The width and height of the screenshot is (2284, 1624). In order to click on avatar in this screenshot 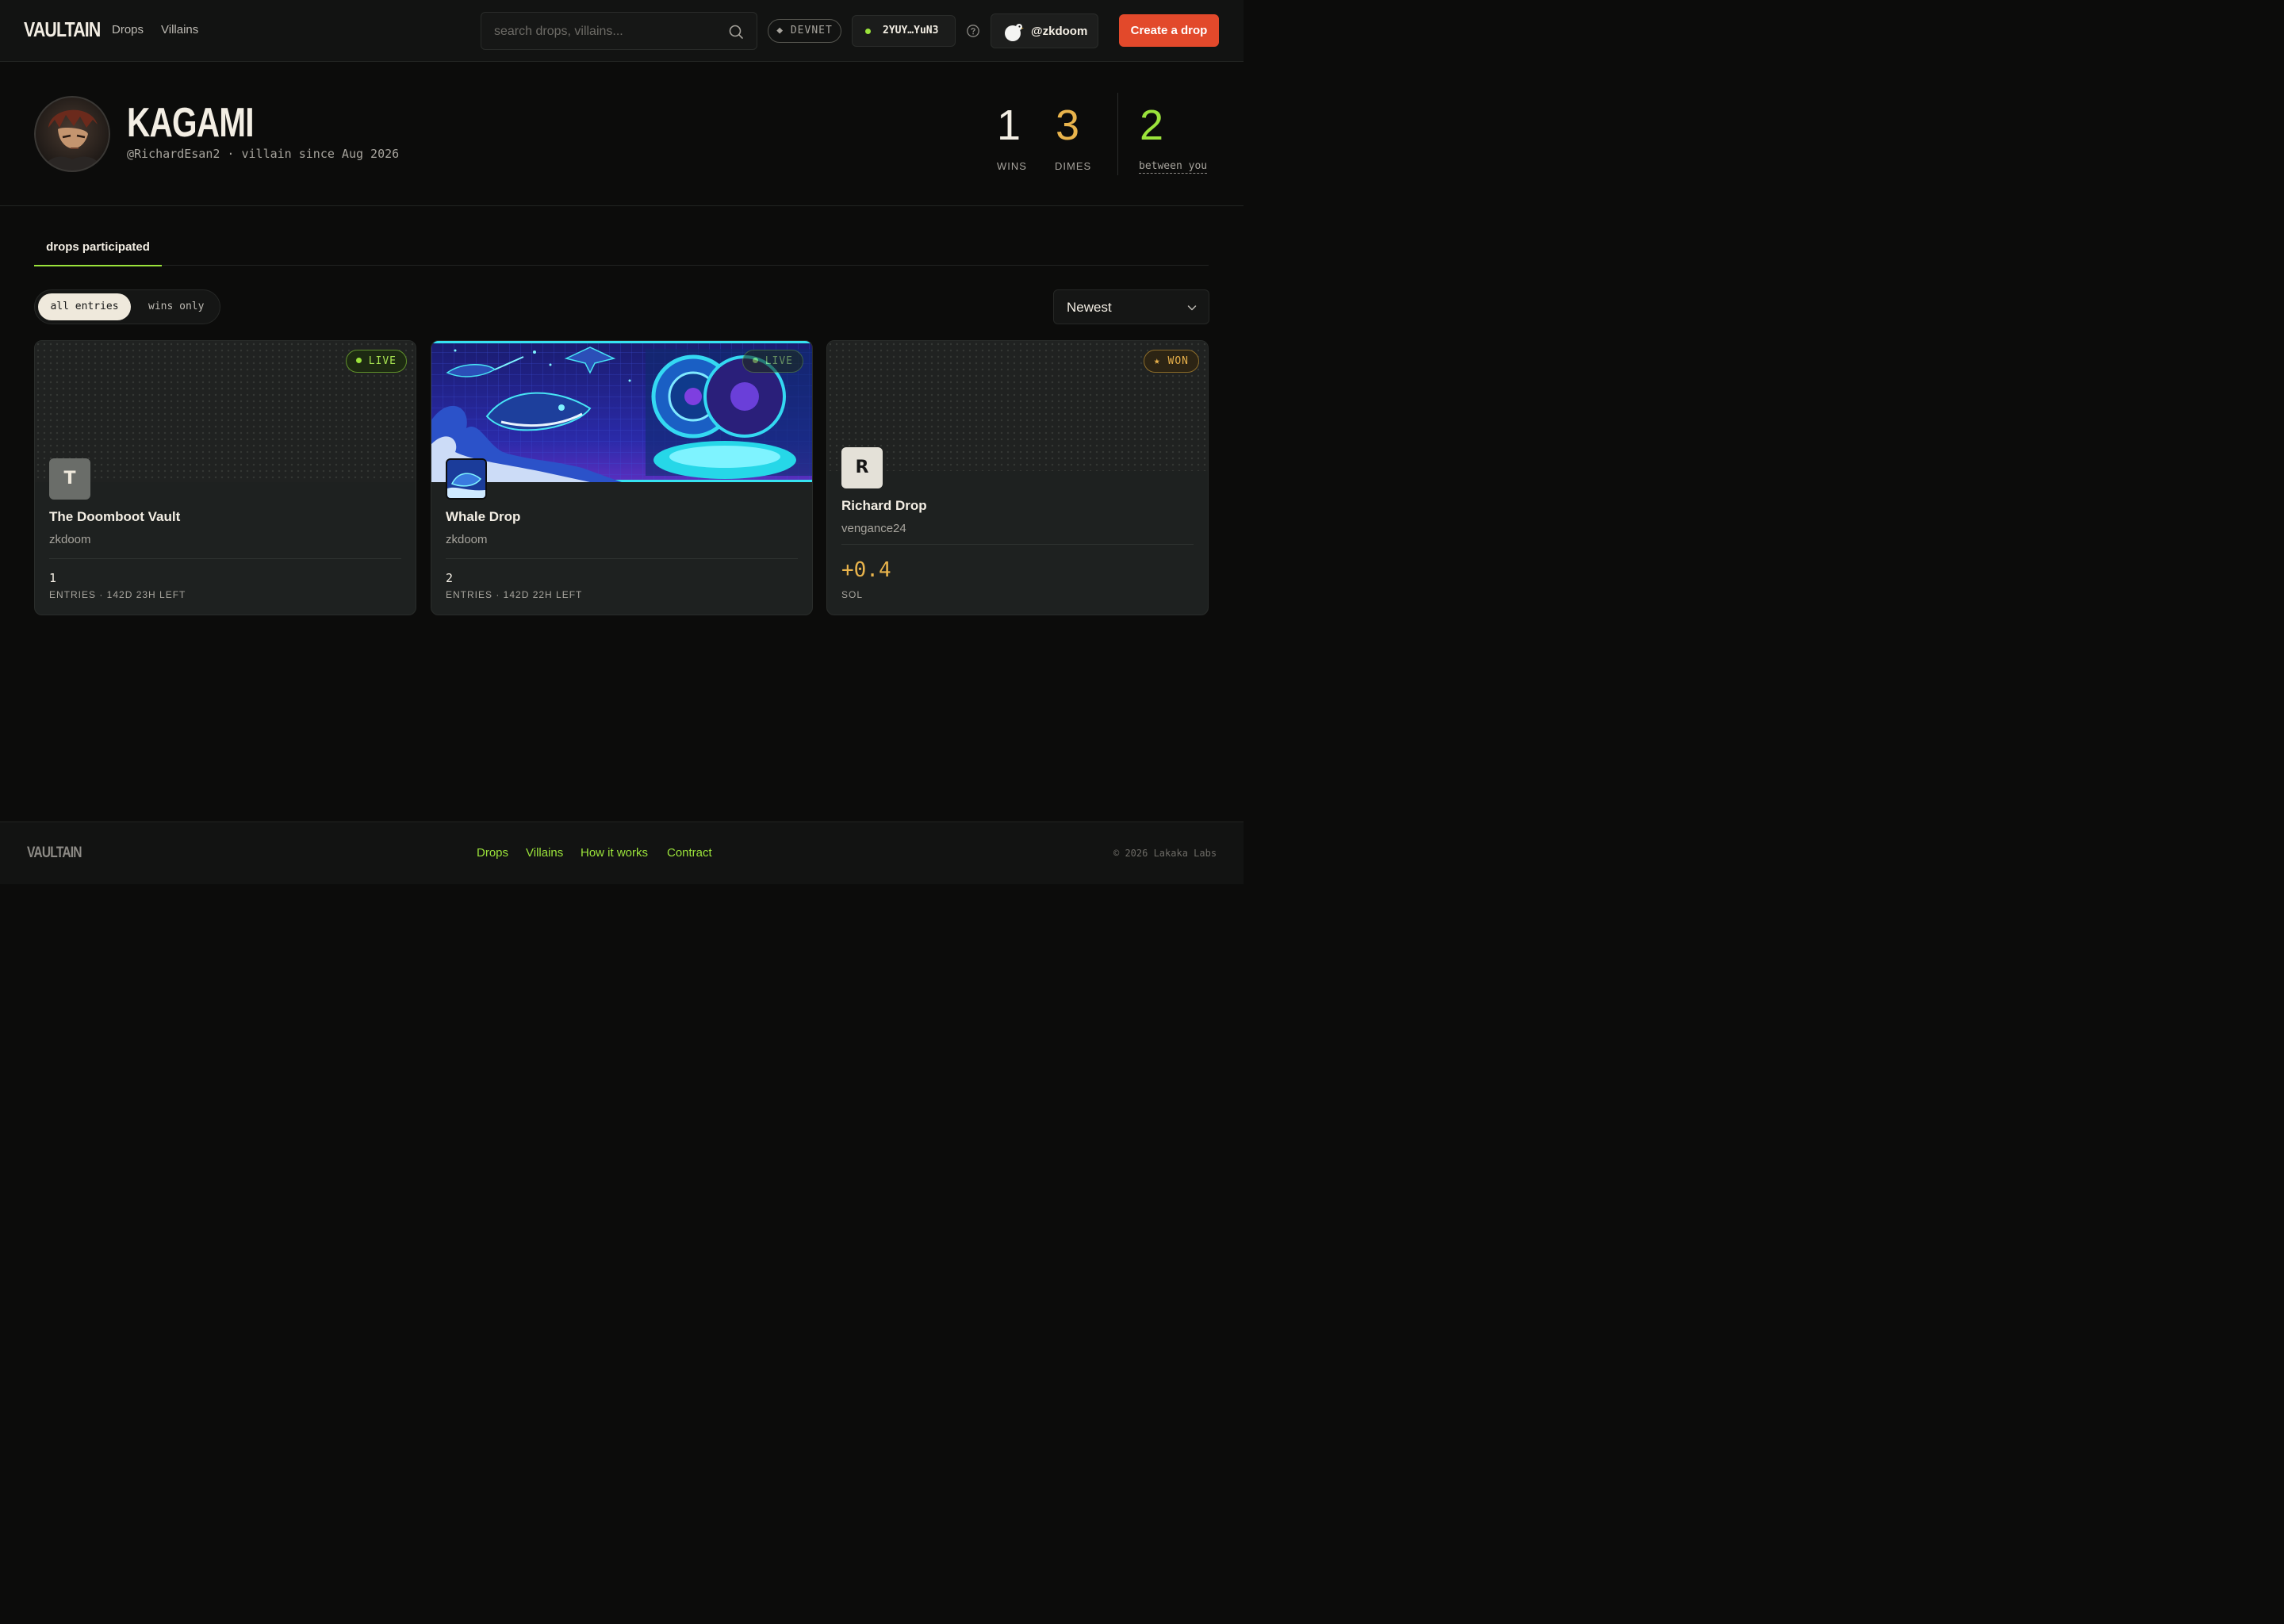, I will do `click(72, 134)`.